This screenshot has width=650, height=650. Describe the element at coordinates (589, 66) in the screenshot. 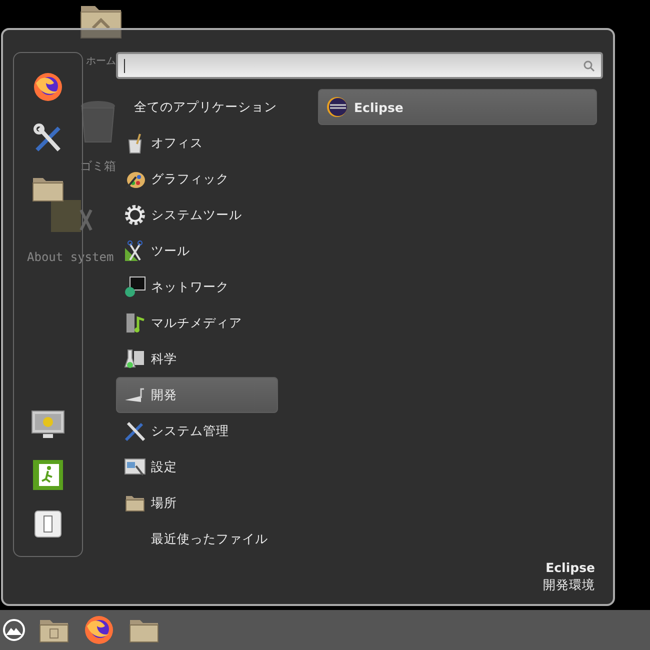

I see `search-icon` at that location.